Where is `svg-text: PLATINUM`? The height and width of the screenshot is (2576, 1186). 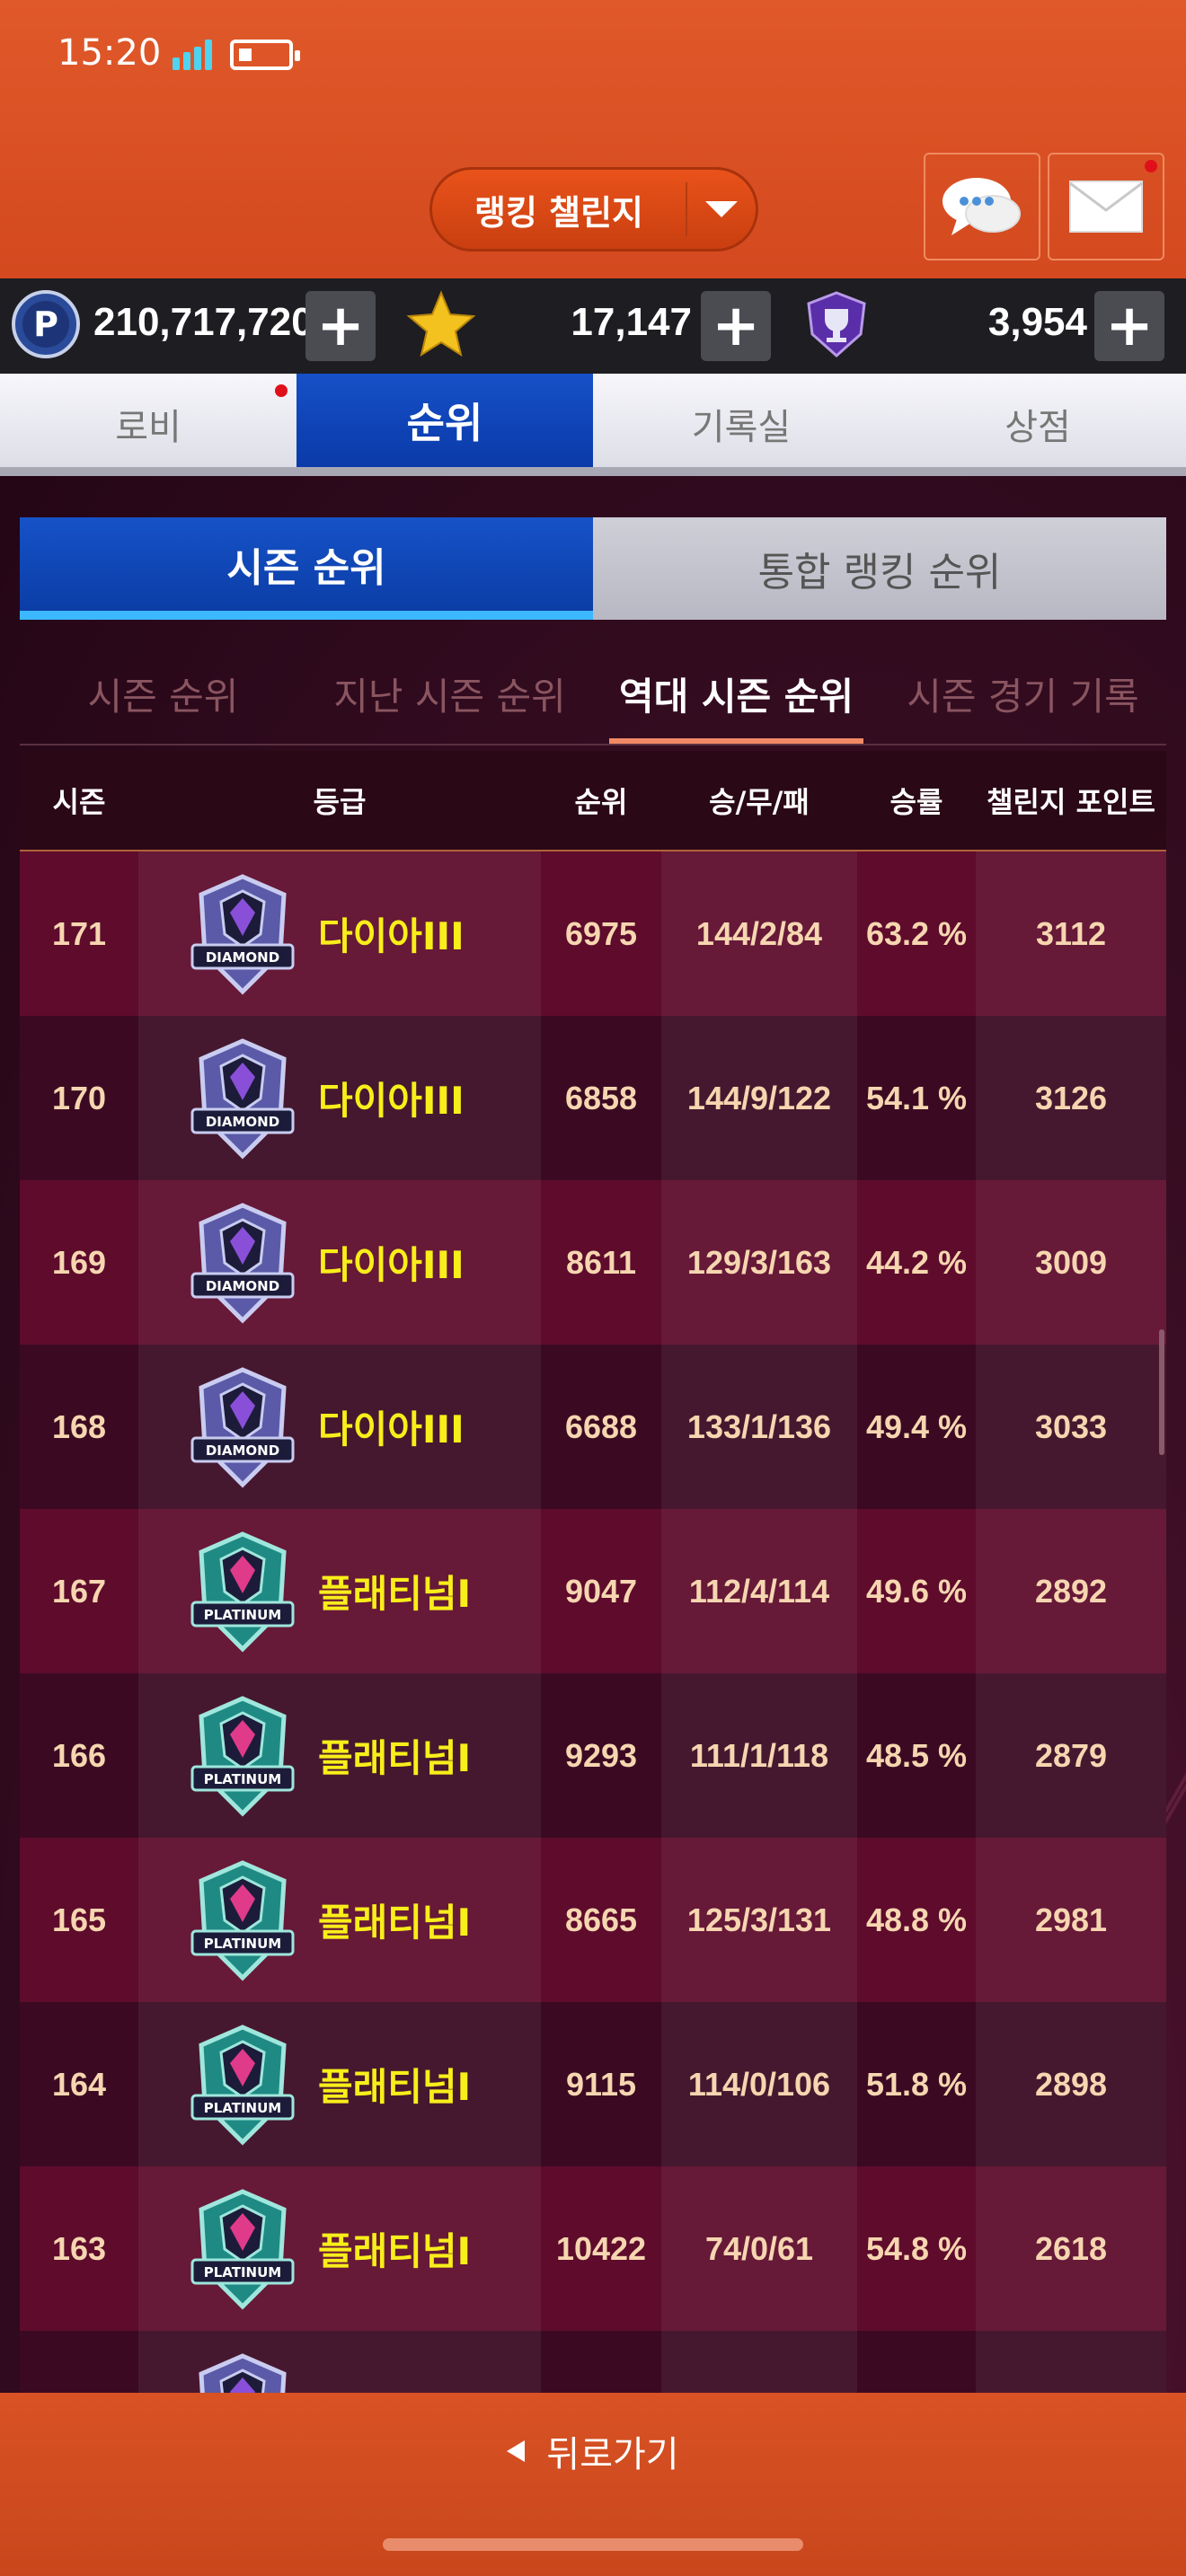 svg-text: PLATINUM is located at coordinates (242, 2108).